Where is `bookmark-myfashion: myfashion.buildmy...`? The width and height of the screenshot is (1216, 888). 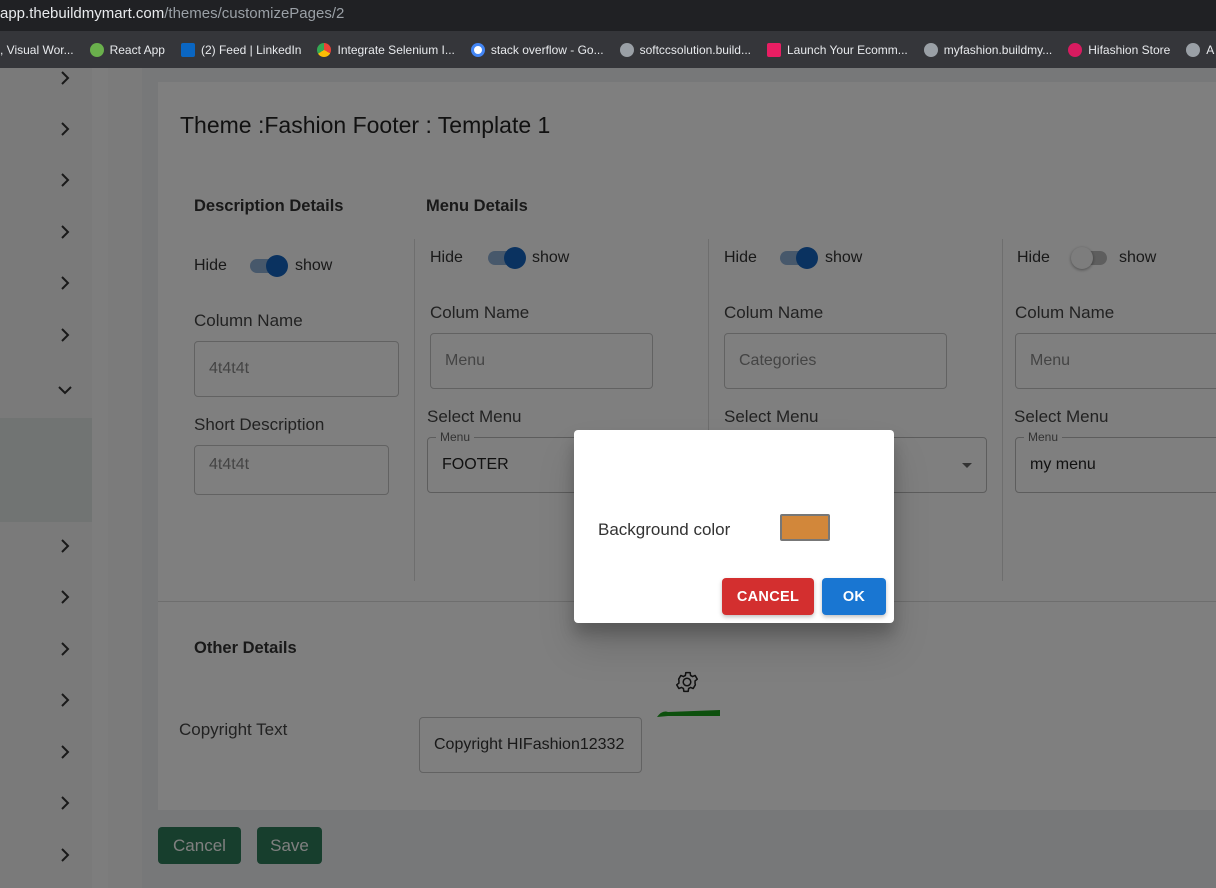
bookmark-myfashion: myfashion.buildmy... is located at coordinates (987, 49).